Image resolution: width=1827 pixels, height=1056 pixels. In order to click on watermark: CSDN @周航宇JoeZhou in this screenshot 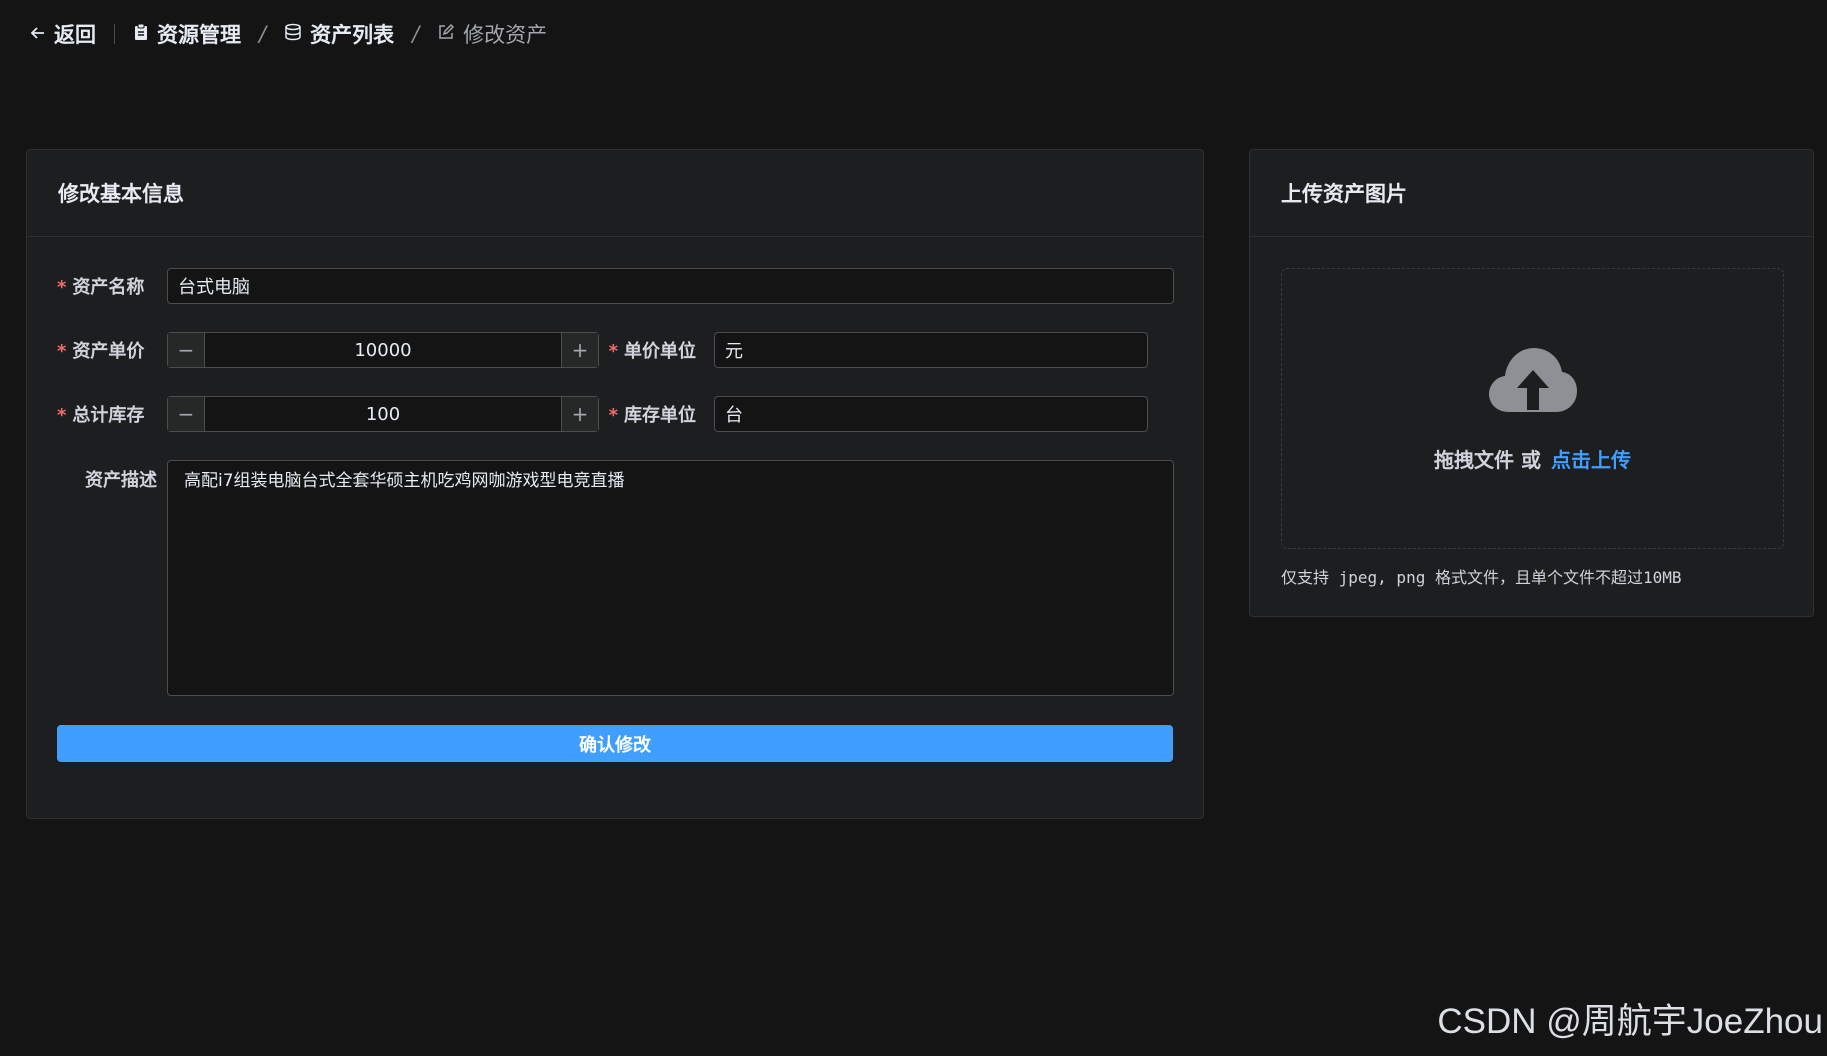, I will do `click(1630, 1021)`.